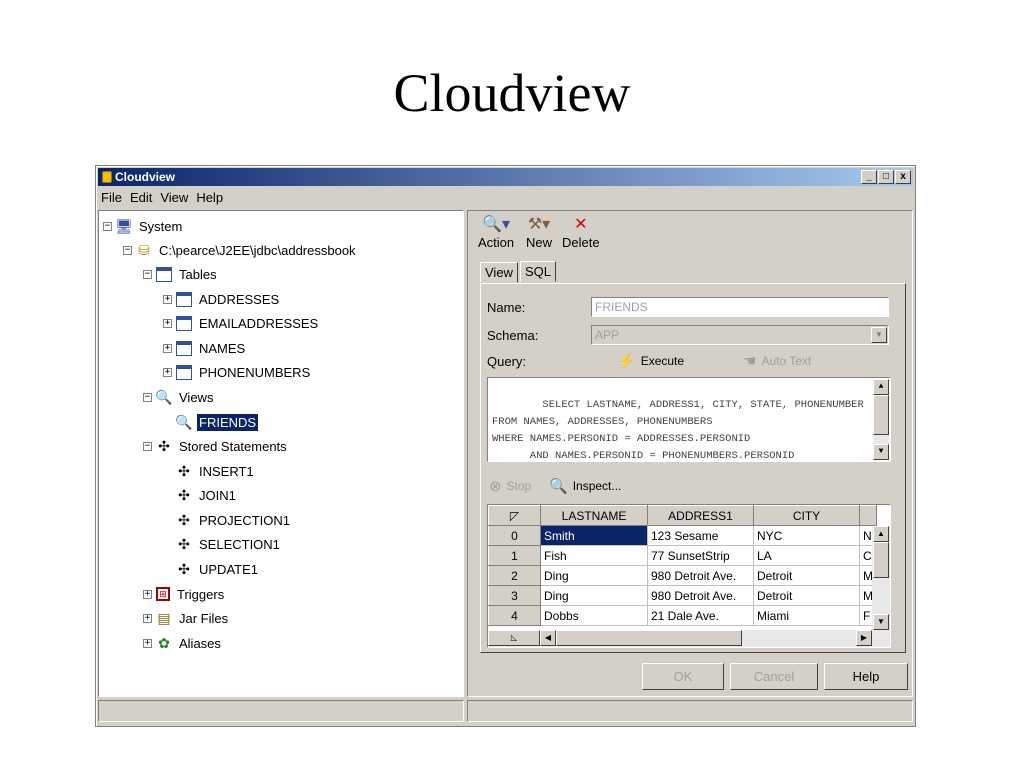 This screenshot has height=768, width=1024. Describe the element at coordinates (806, 555) in the screenshot. I see `table-cell: LA` at that location.